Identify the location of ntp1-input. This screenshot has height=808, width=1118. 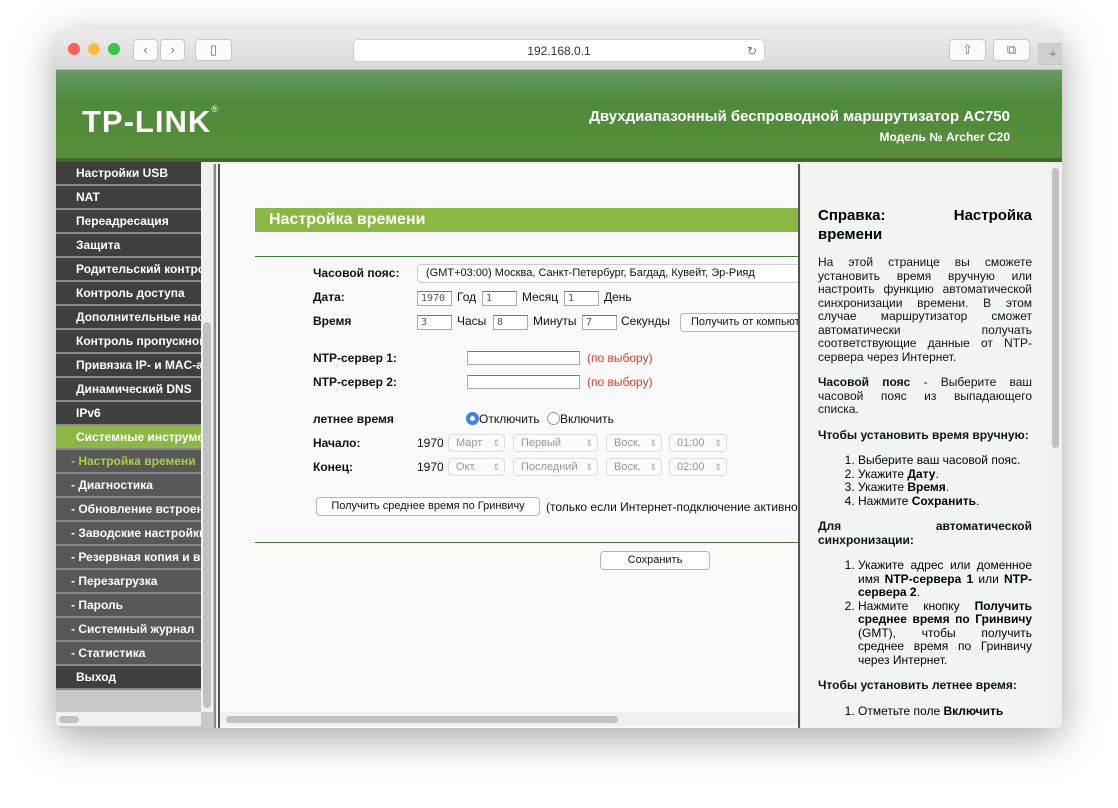
(523, 358).